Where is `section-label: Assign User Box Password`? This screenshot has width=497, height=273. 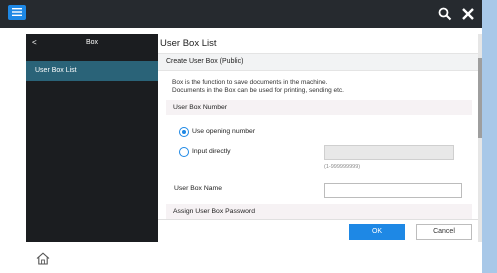 section-label: Assign User Box Password is located at coordinates (214, 211).